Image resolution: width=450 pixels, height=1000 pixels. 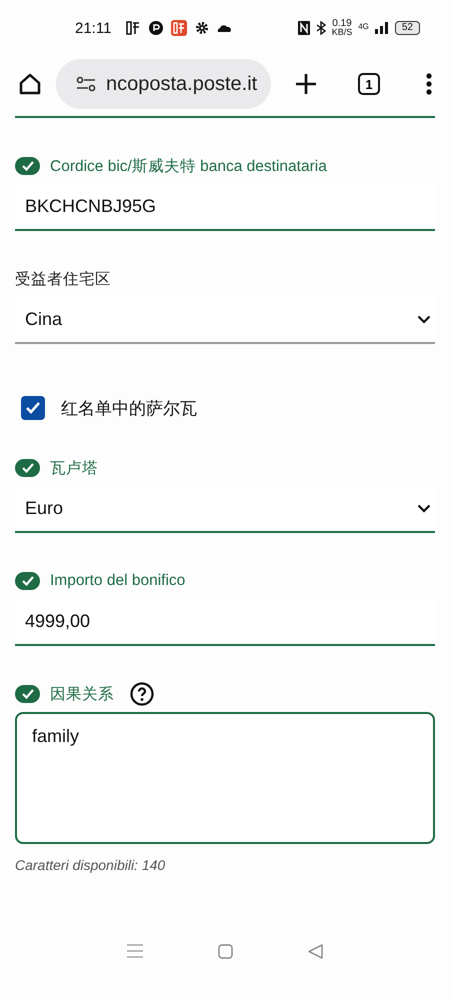 I want to click on notification-icon, so click(x=156, y=28).